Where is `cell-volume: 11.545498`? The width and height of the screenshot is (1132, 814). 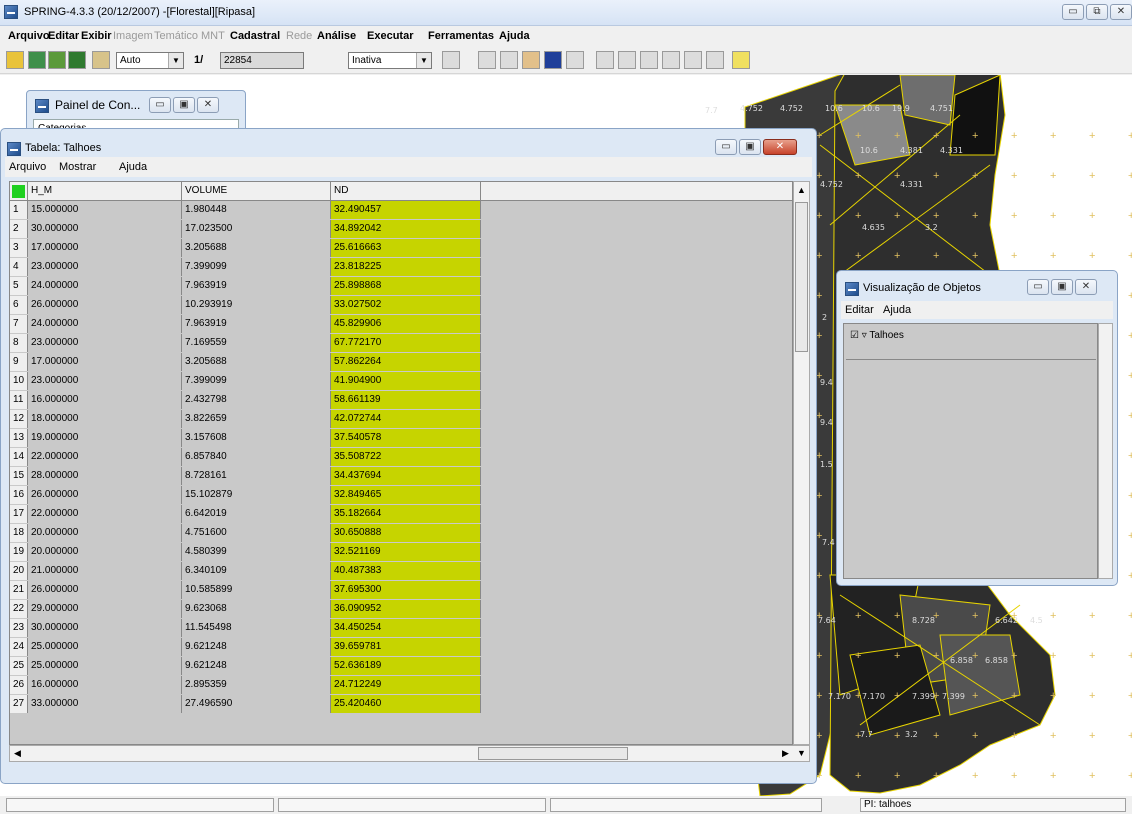
cell-volume: 11.545498 is located at coordinates (256, 628).